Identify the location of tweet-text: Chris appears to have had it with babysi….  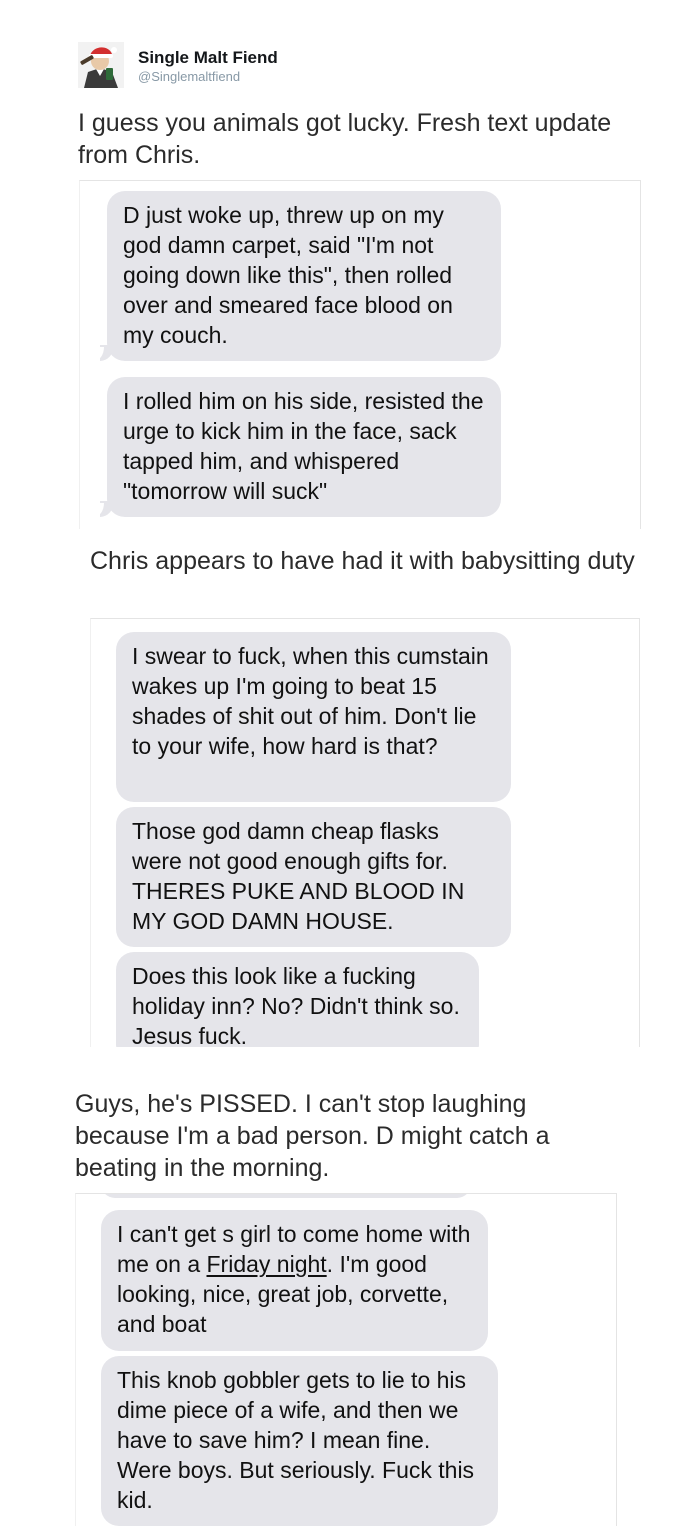
(362, 561).